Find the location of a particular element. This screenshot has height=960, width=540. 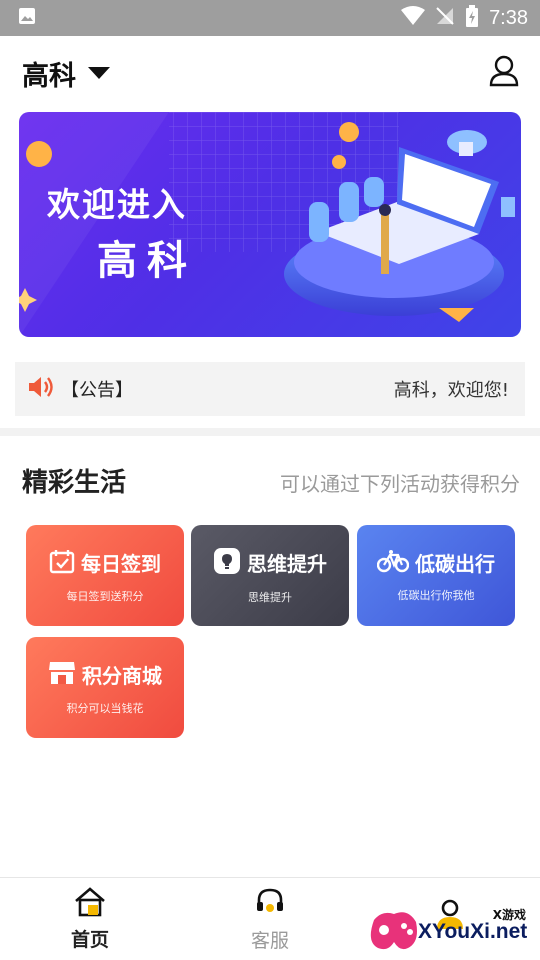

card-points-mall: 积分商城 积分可以当钱花 is located at coordinates (105, 687).